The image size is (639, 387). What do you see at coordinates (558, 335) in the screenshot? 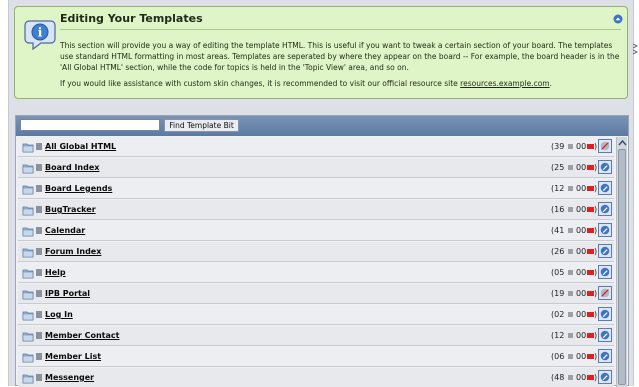
I see `template-bit-count: (12` at bounding box center [558, 335].